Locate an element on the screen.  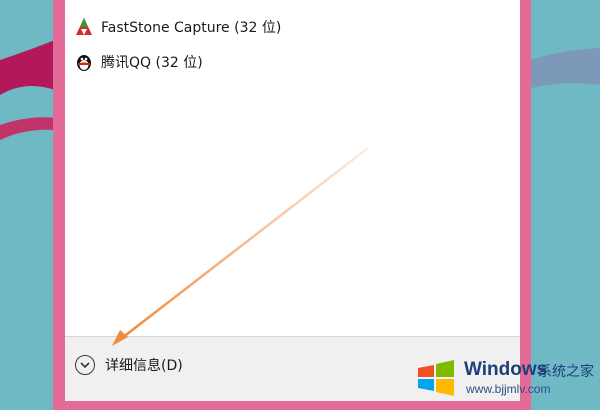
windows-logo-icon is located at coordinates (436, 378).